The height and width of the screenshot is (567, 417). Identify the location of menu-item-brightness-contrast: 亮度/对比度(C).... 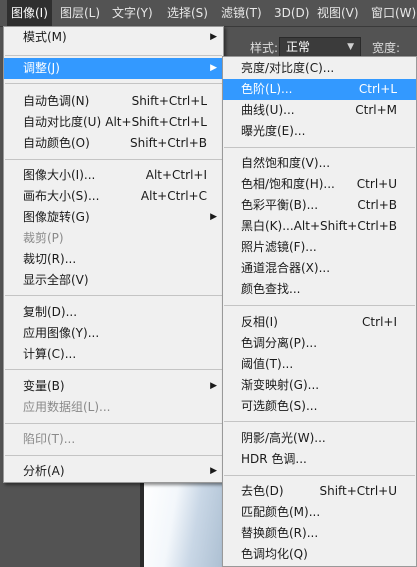
(319, 68).